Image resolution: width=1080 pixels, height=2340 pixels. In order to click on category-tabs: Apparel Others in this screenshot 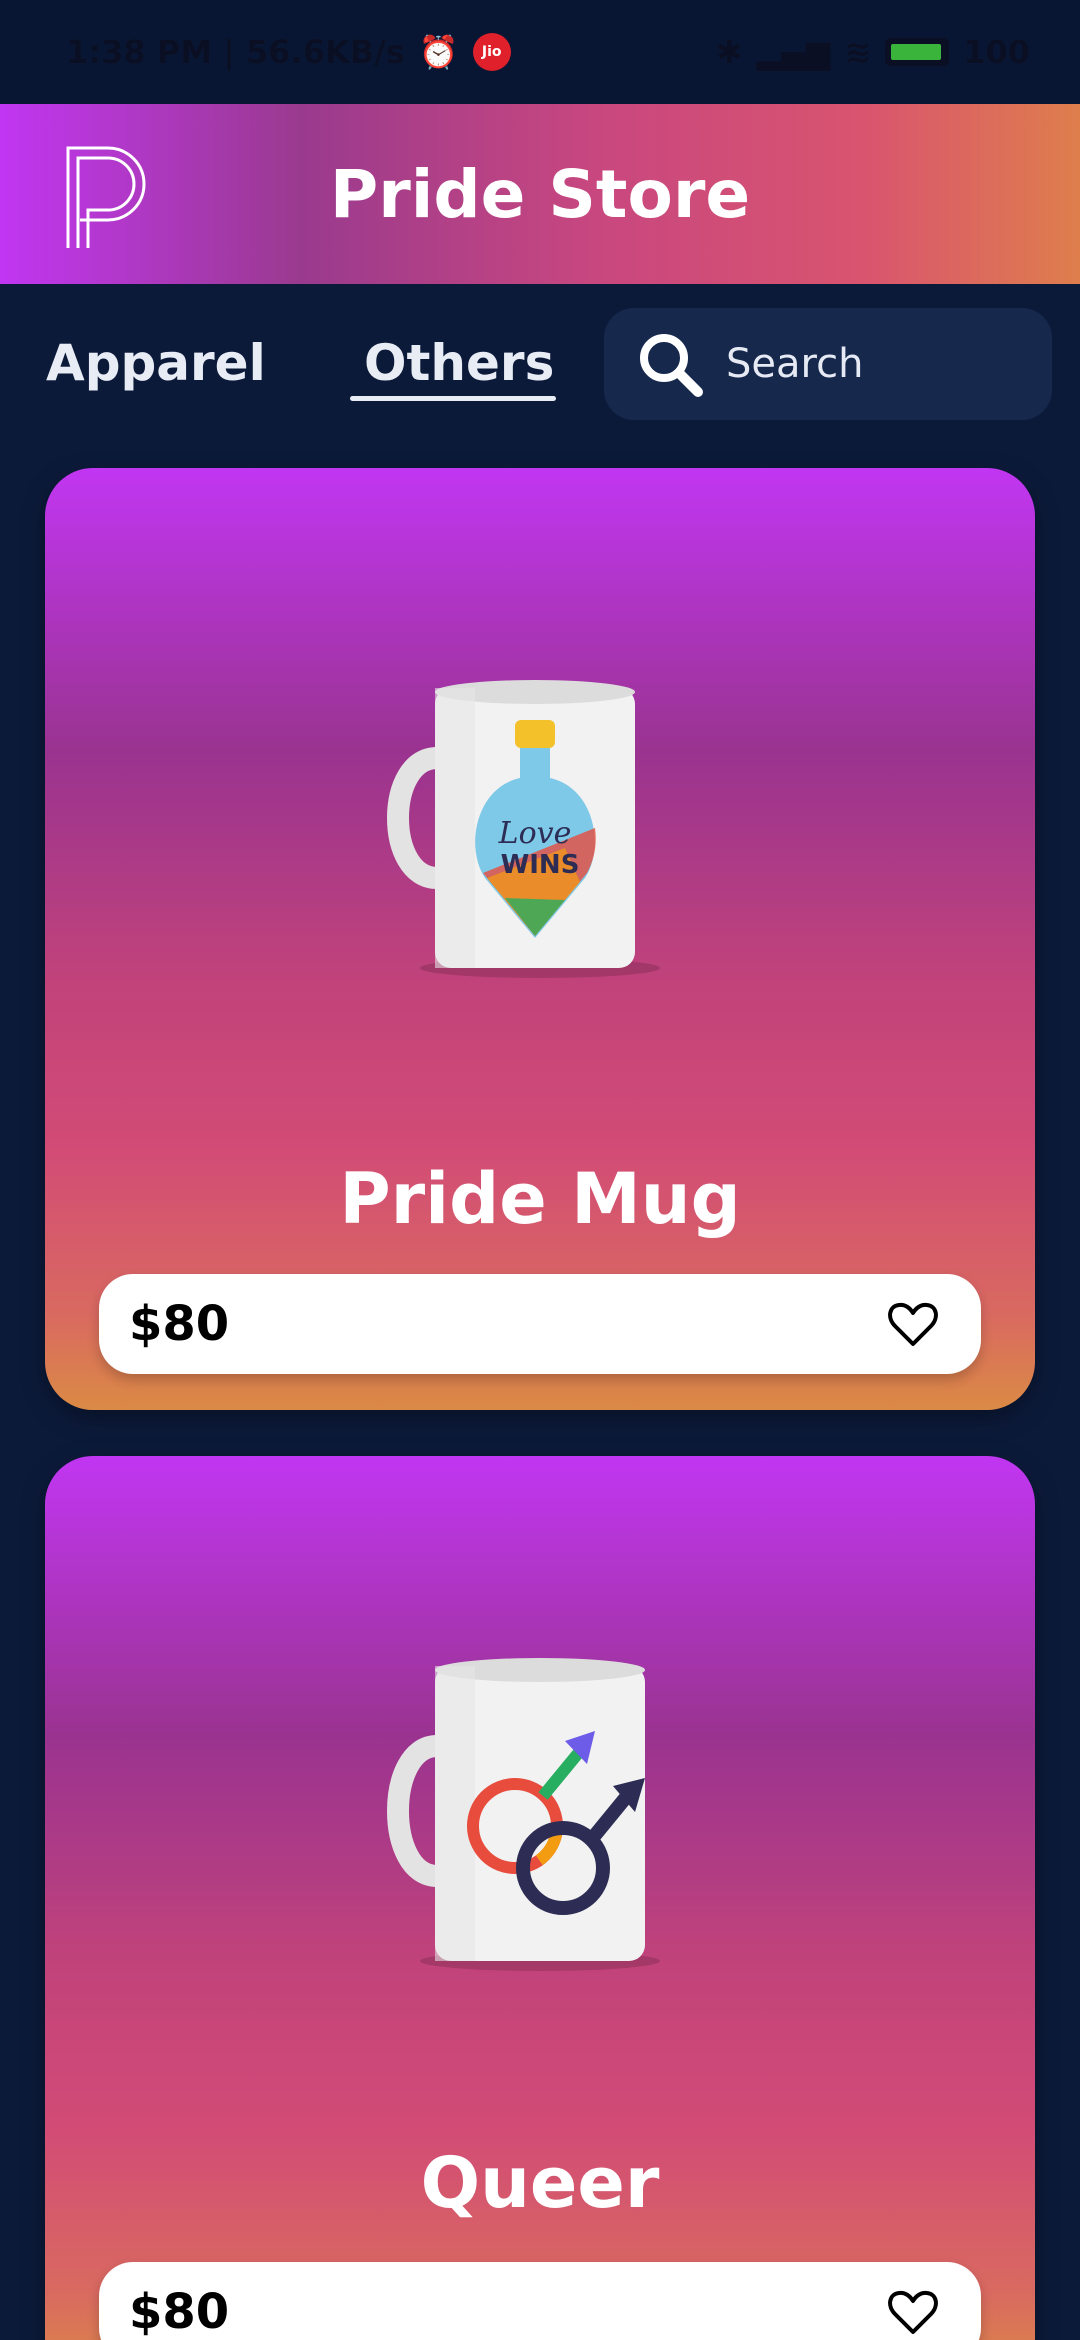, I will do `click(540, 365)`.